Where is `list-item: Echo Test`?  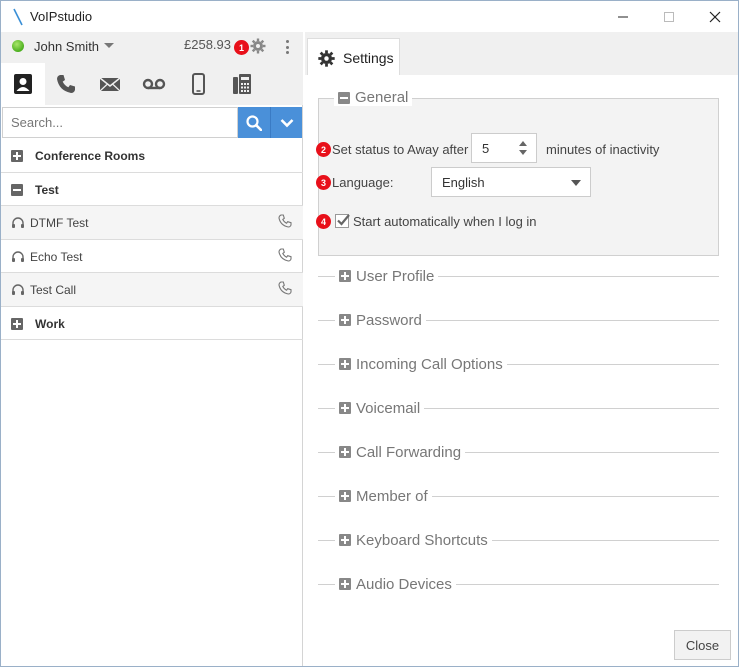 list-item: Echo Test is located at coordinates (152, 256).